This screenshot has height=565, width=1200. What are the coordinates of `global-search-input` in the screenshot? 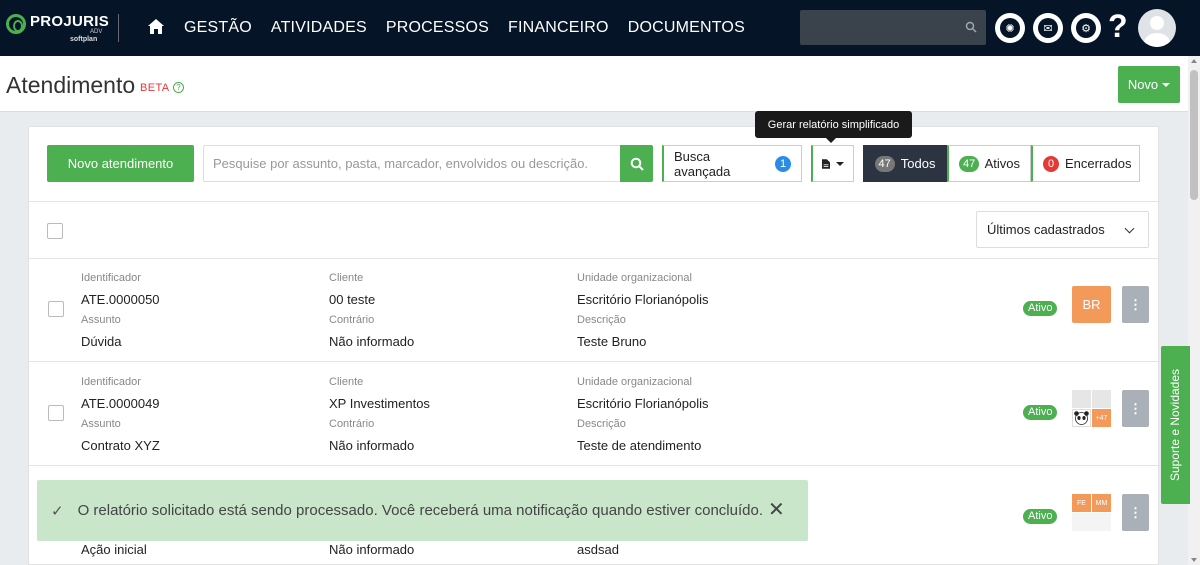 It's located at (893, 27).